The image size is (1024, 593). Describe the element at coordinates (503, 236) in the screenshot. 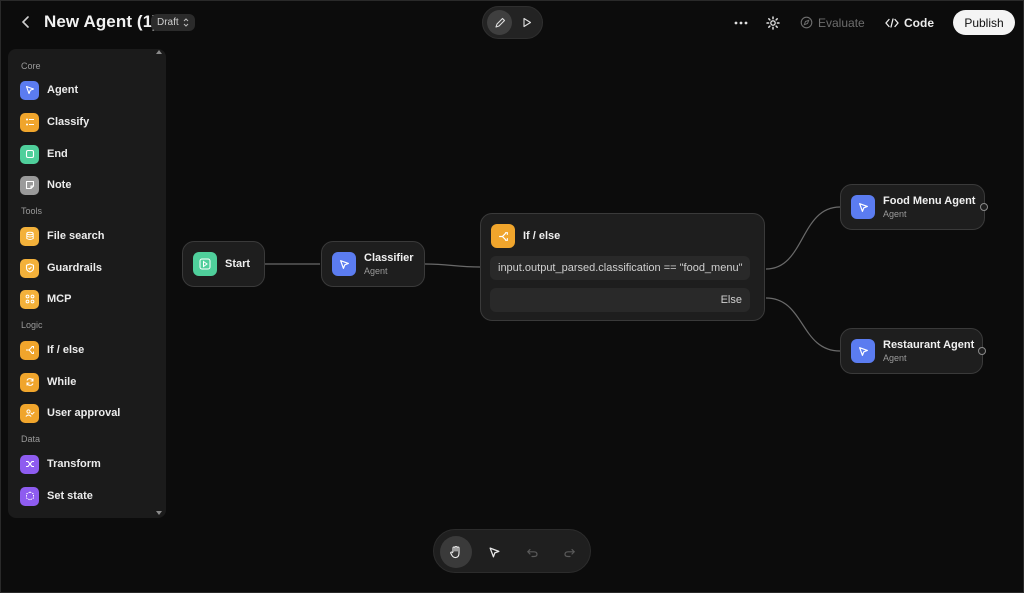

I see `if-else-icon` at that location.